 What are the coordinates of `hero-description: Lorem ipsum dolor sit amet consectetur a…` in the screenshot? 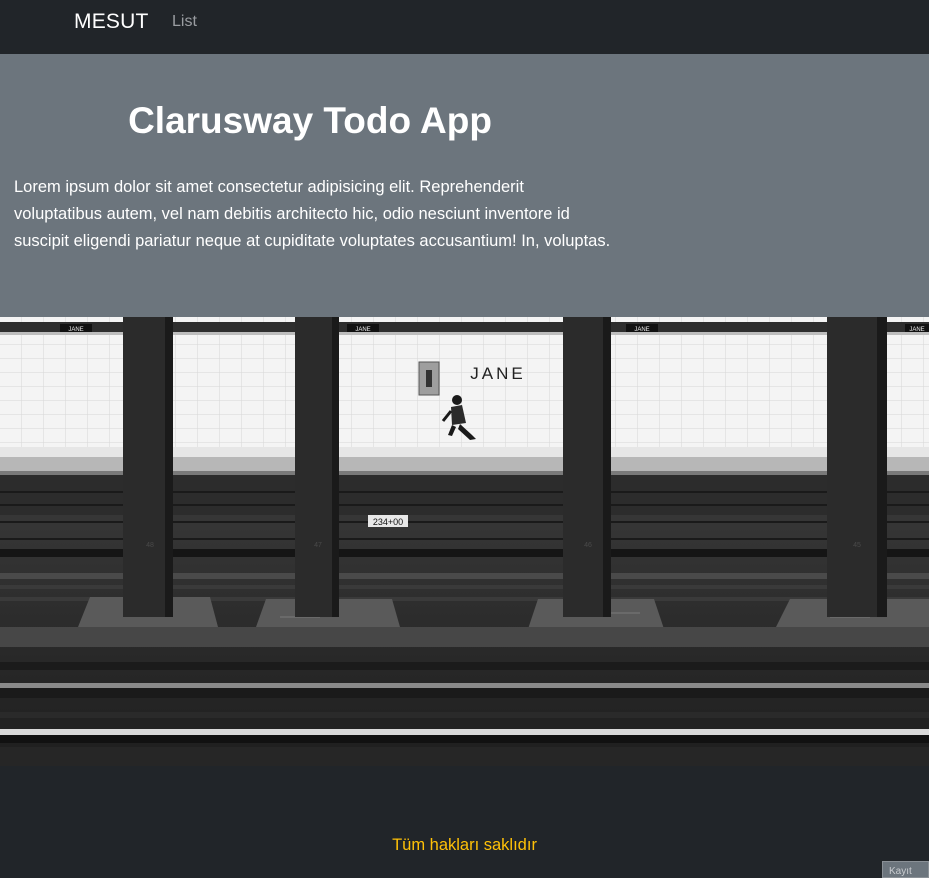 It's located at (312, 214).